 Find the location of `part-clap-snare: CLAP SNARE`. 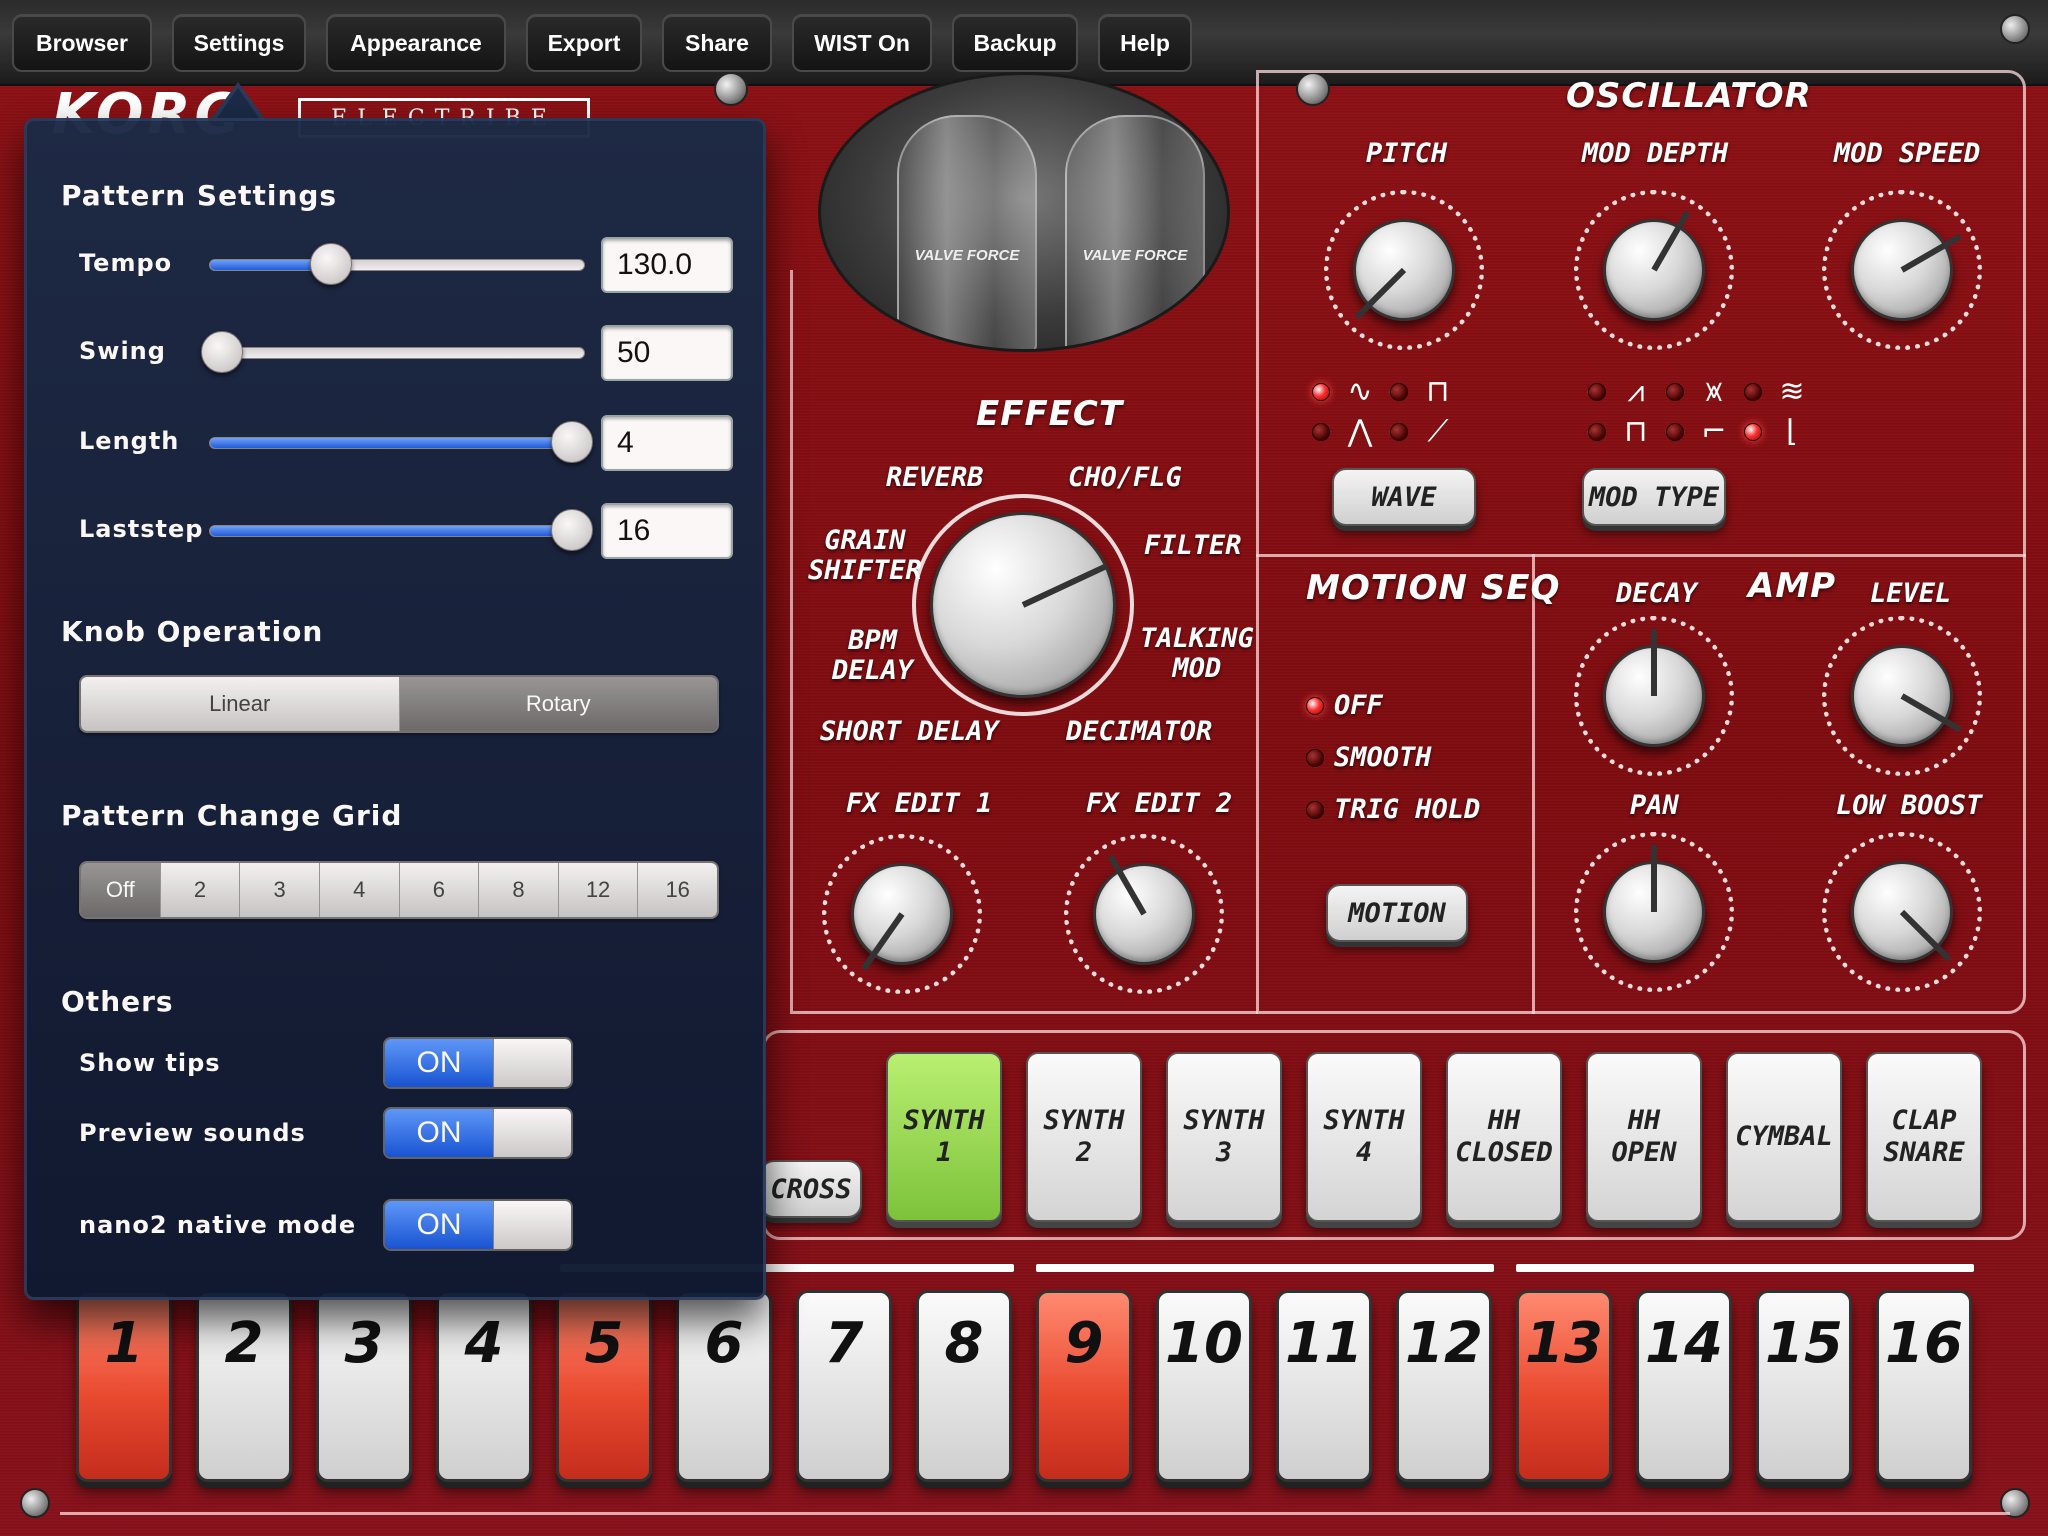

part-clap-snare: CLAP SNARE is located at coordinates (1924, 1137).